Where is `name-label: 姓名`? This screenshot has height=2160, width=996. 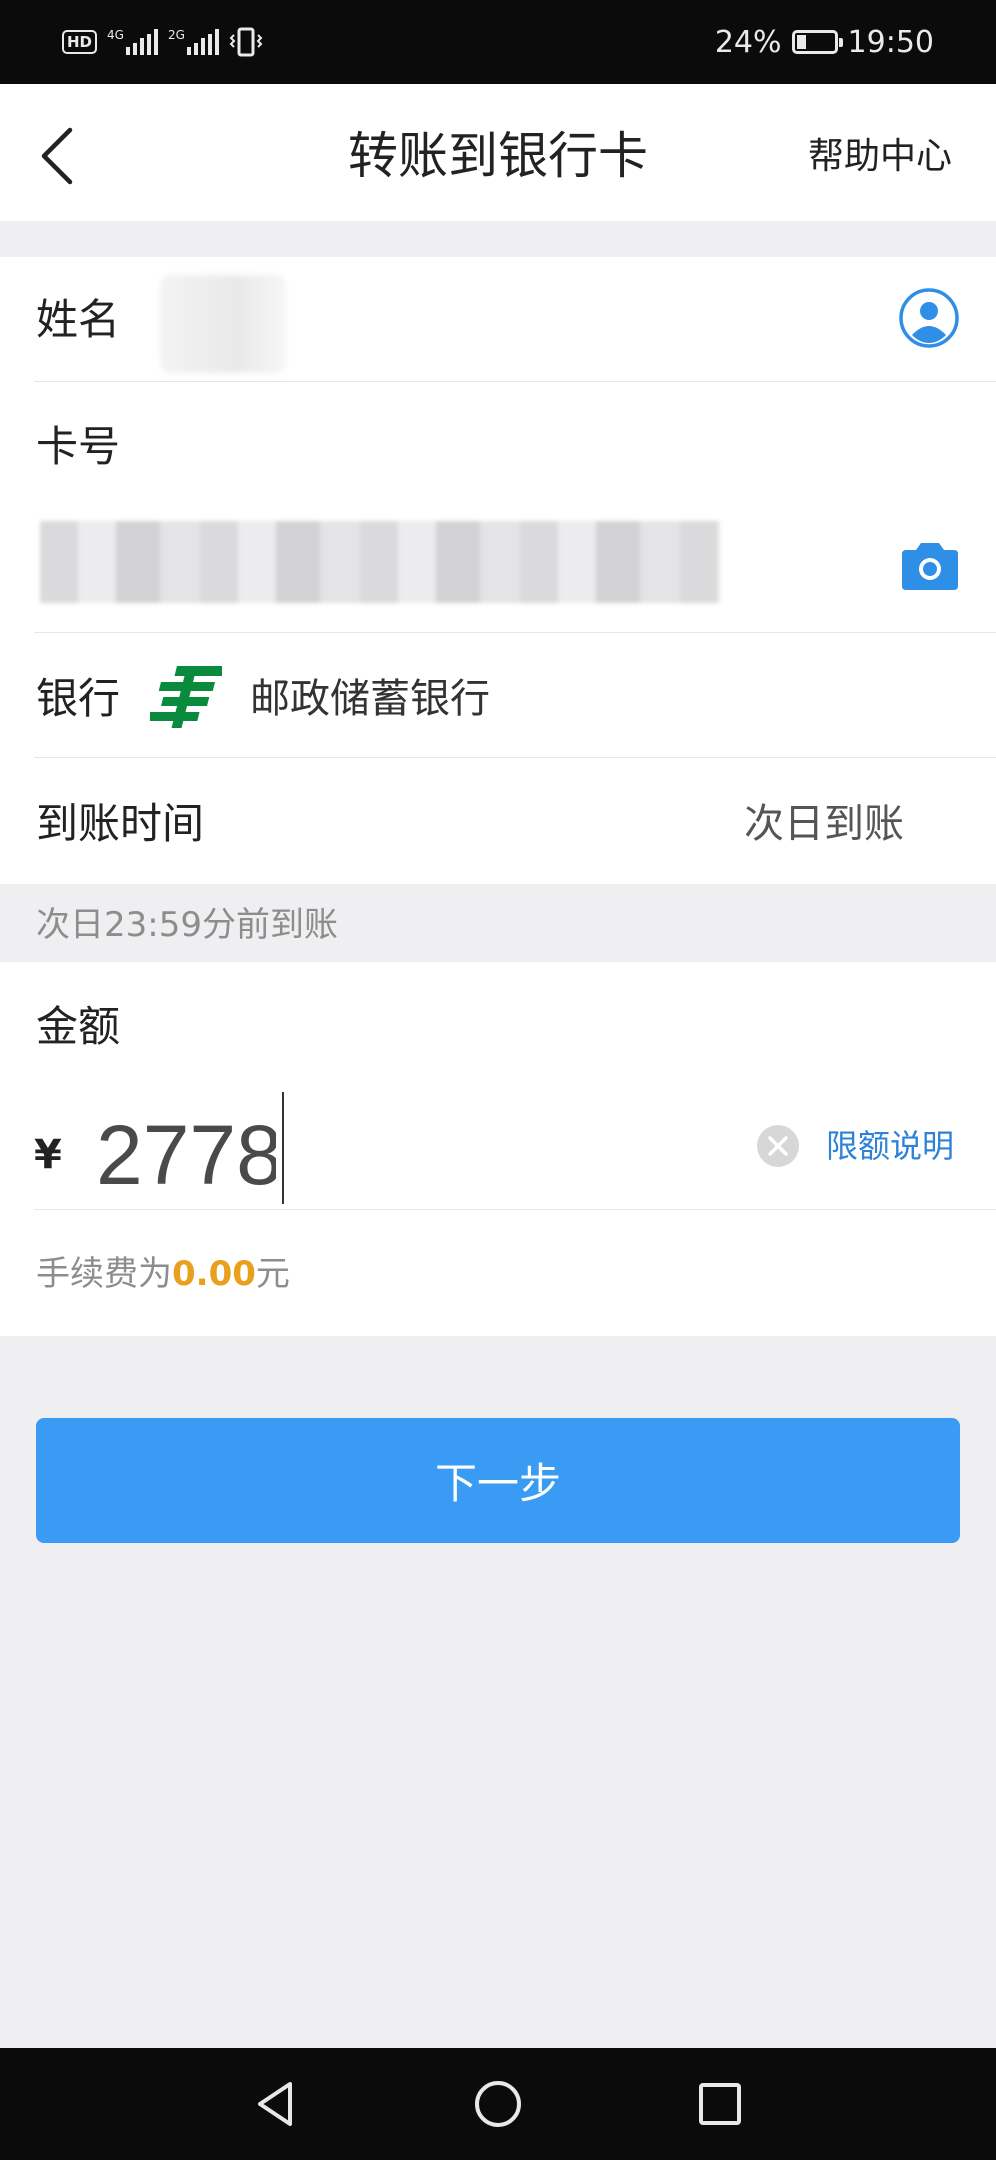
name-label: 姓名 is located at coordinates (78, 319).